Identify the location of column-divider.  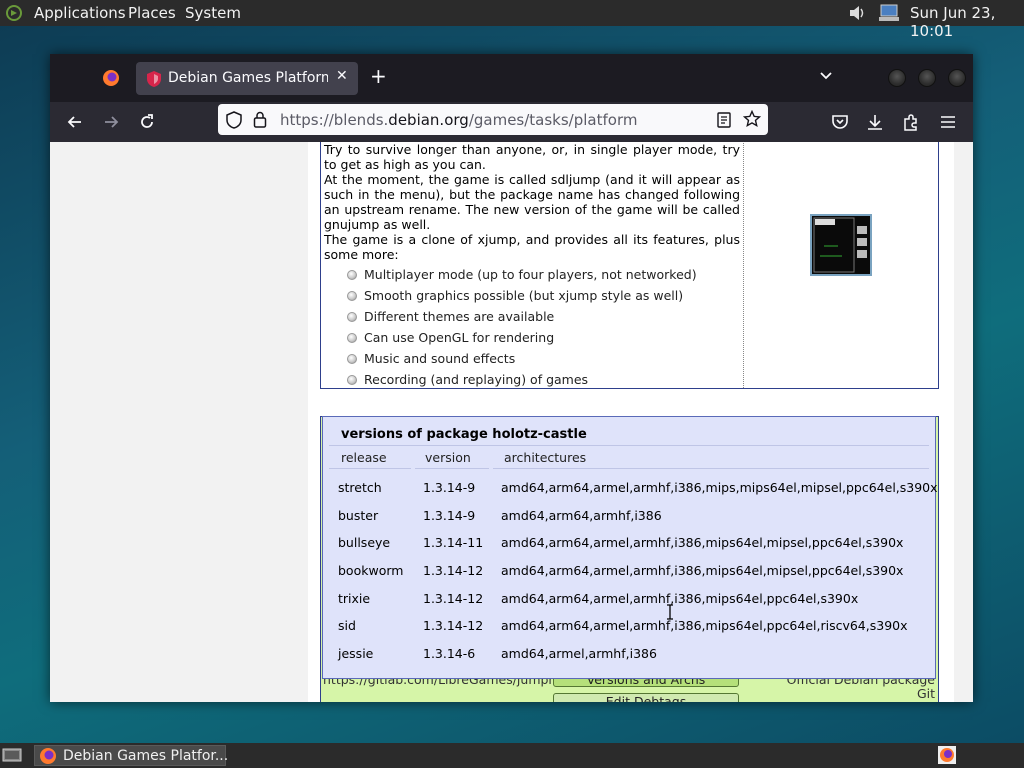
(743, 265).